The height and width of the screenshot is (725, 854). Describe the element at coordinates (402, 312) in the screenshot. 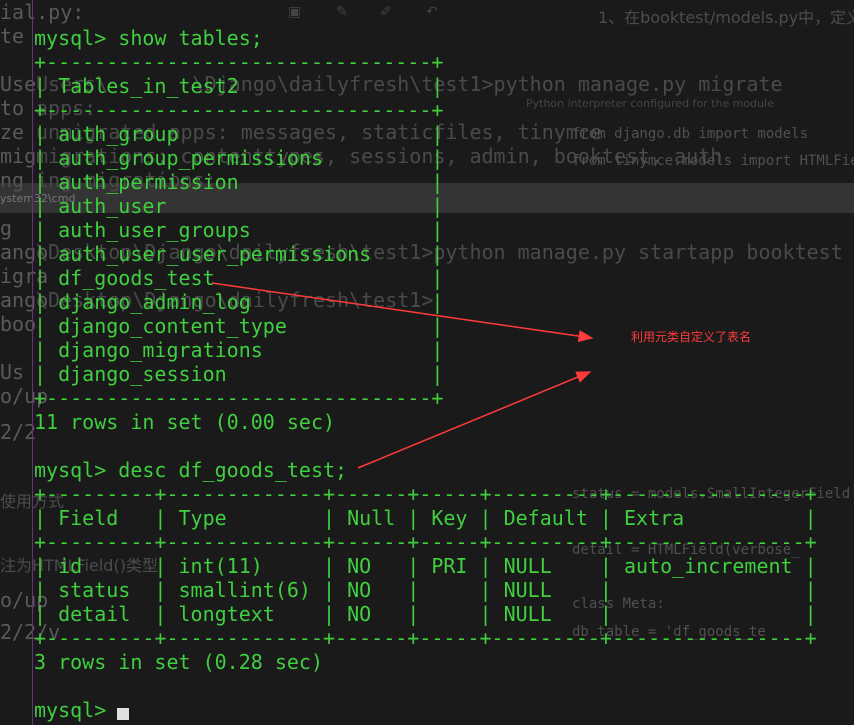

I see `arrow-from-table-name` at that location.